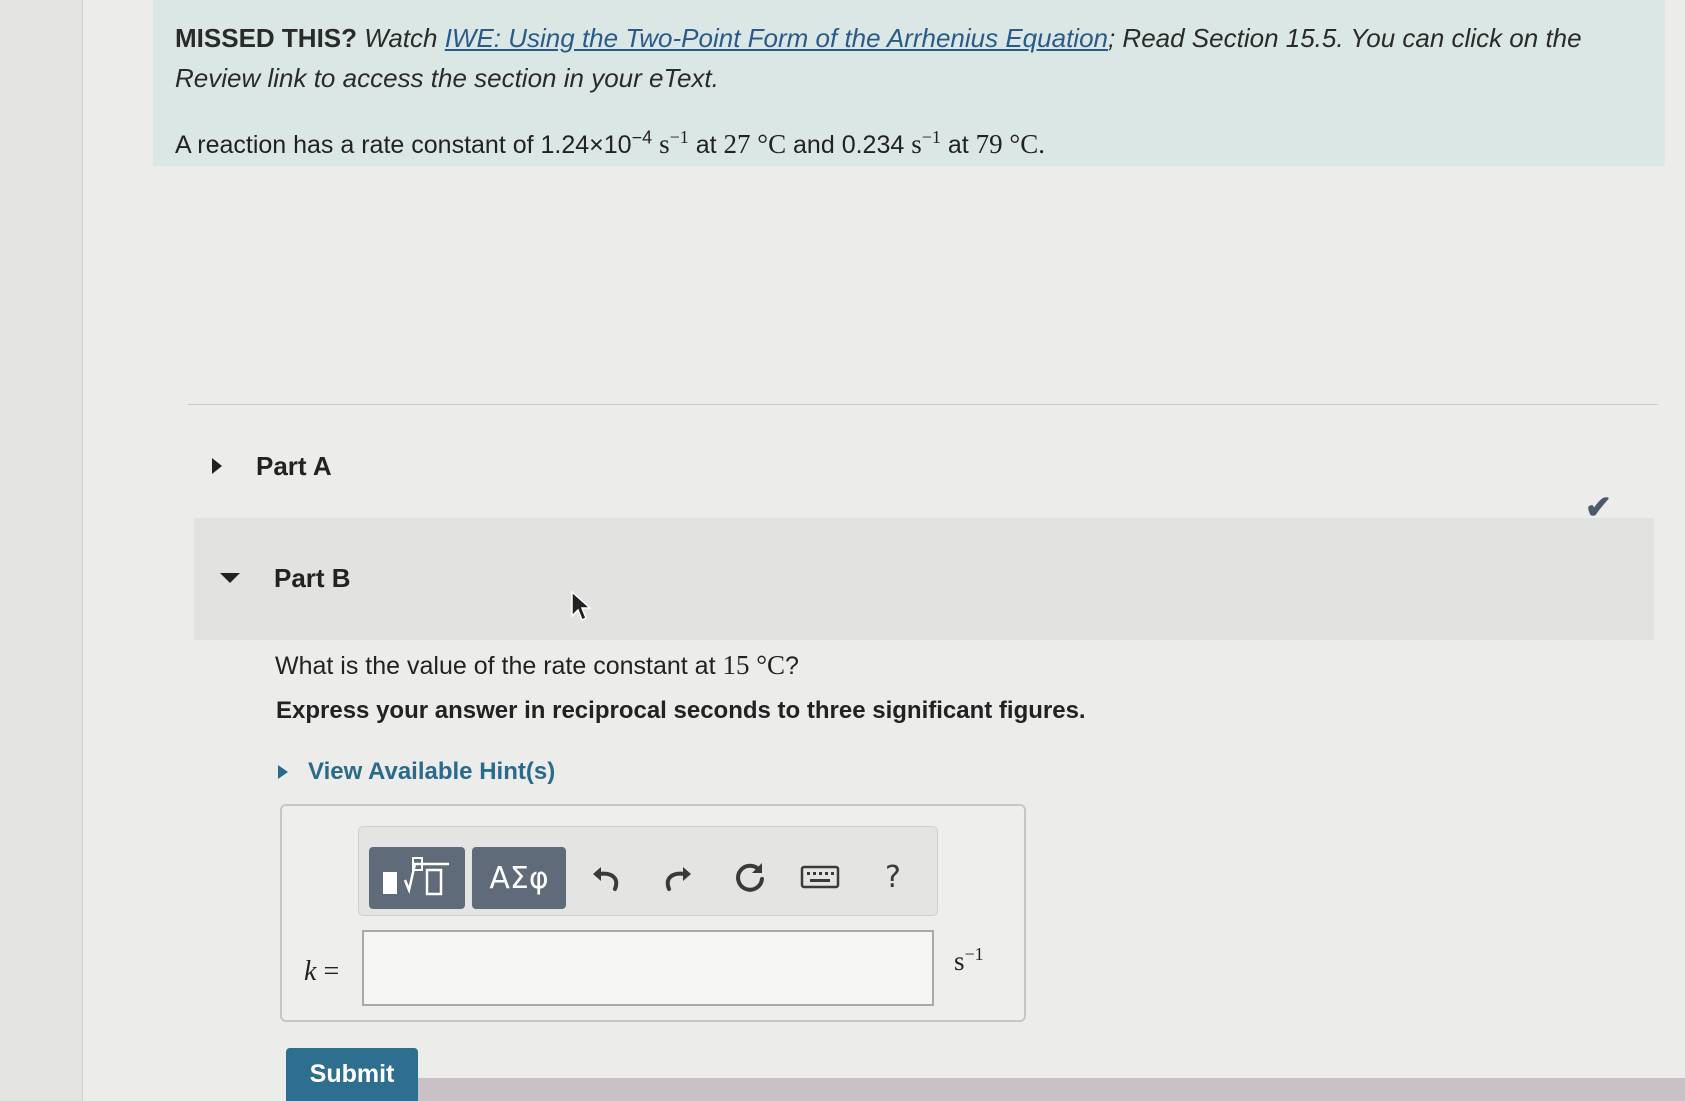 This screenshot has height=1101, width=1685. I want to click on variable-name: k, so click(310, 971).